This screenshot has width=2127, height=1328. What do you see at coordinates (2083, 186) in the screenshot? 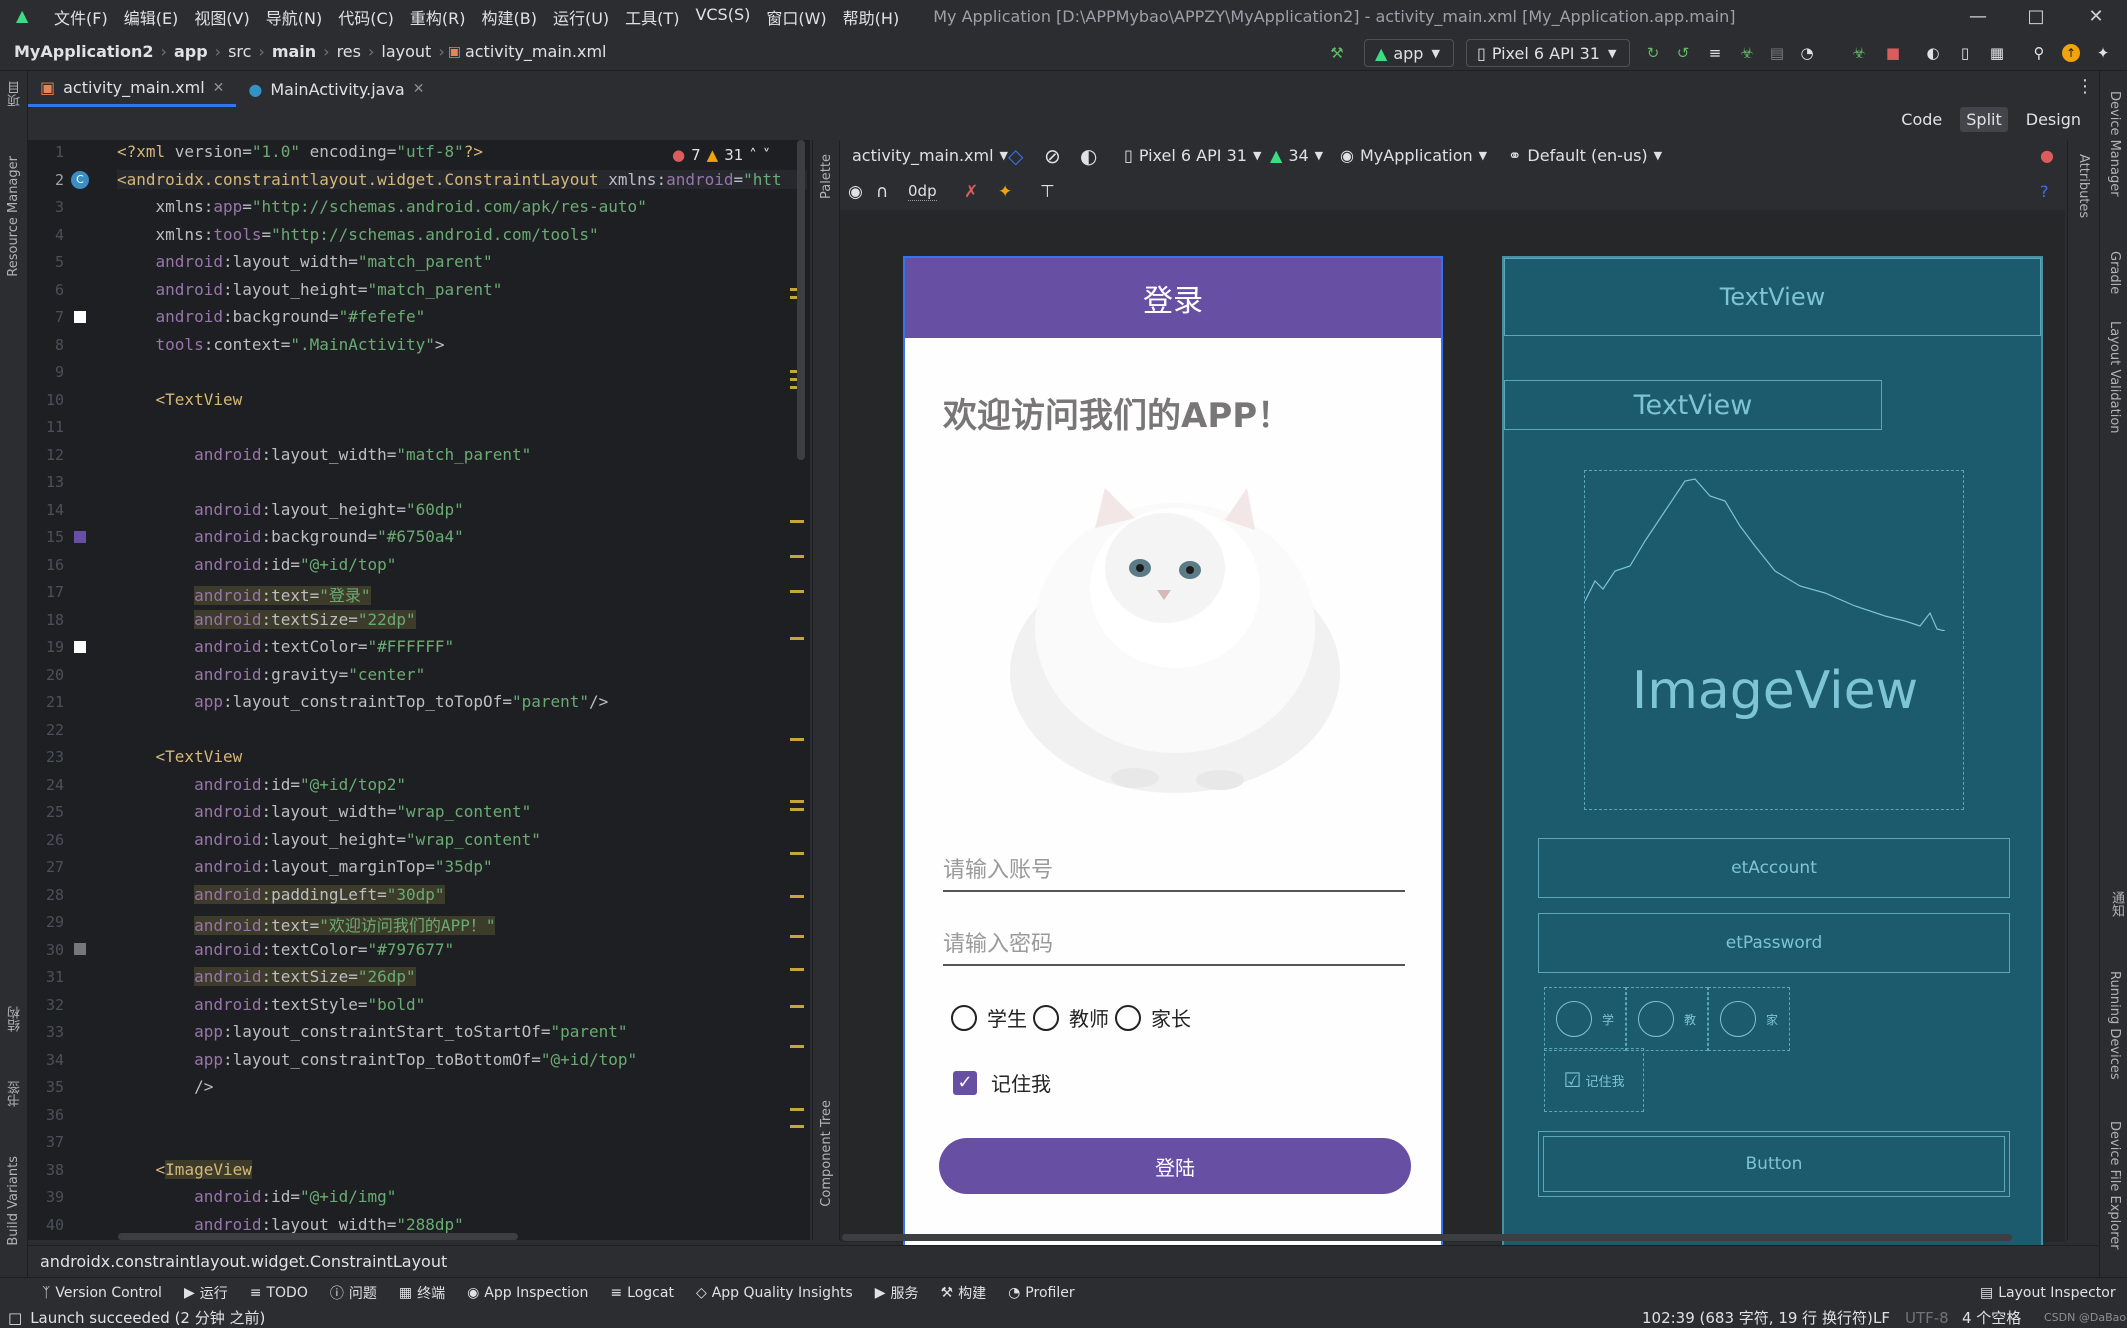
I see `attributes-tab: Attributes` at bounding box center [2083, 186].